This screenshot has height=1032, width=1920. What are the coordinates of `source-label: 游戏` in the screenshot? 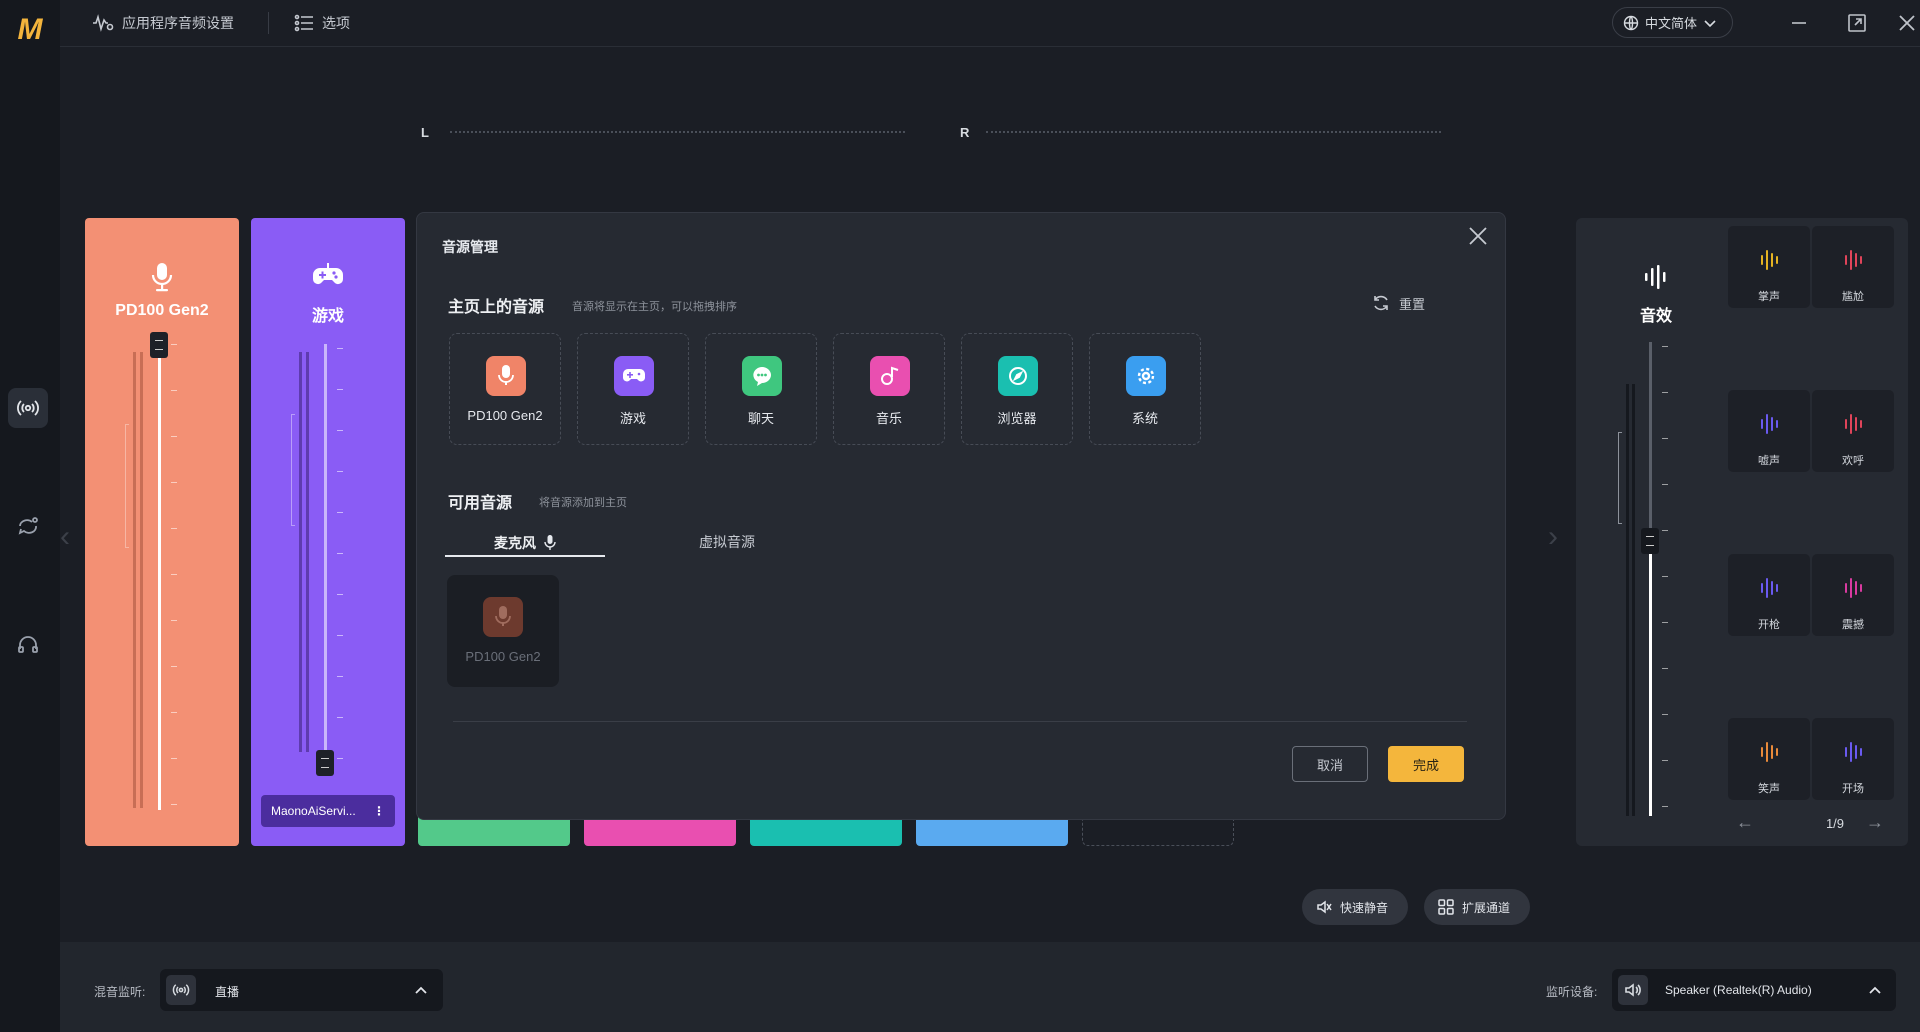 It's located at (632, 418).